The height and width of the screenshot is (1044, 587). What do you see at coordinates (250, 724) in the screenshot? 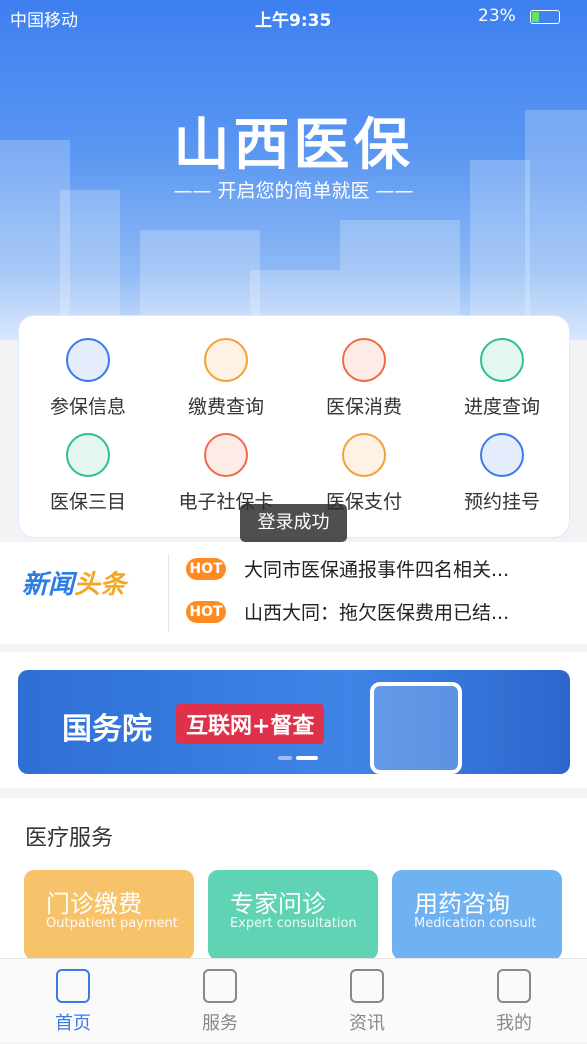
I see `banner-tag: 互联网+督查` at bounding box center [250, 724].